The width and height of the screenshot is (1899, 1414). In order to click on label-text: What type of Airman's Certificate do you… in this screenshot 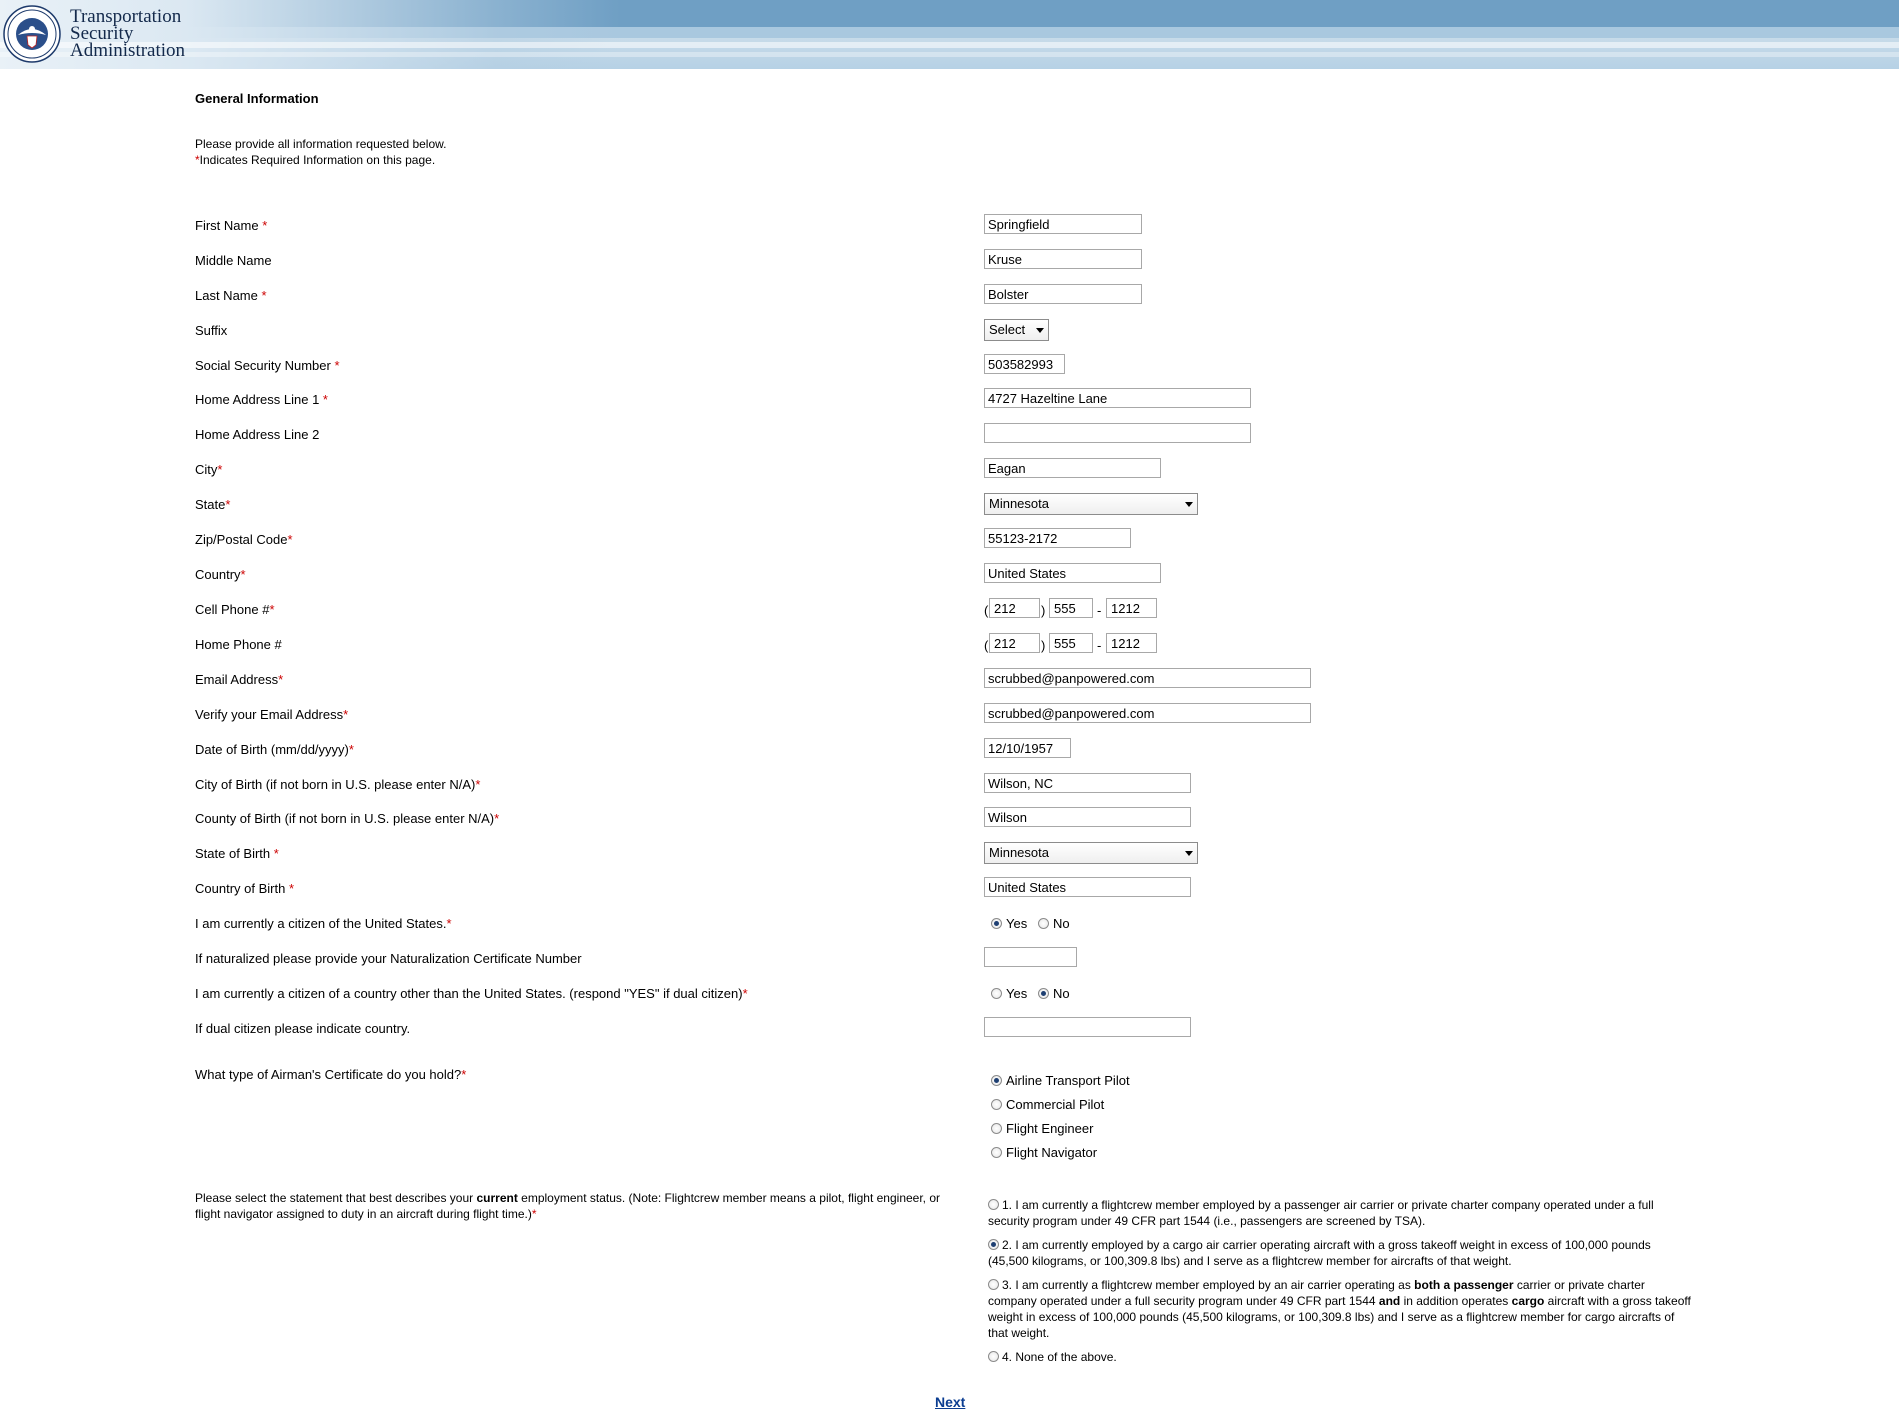, I will do `click(328, 1074)`.